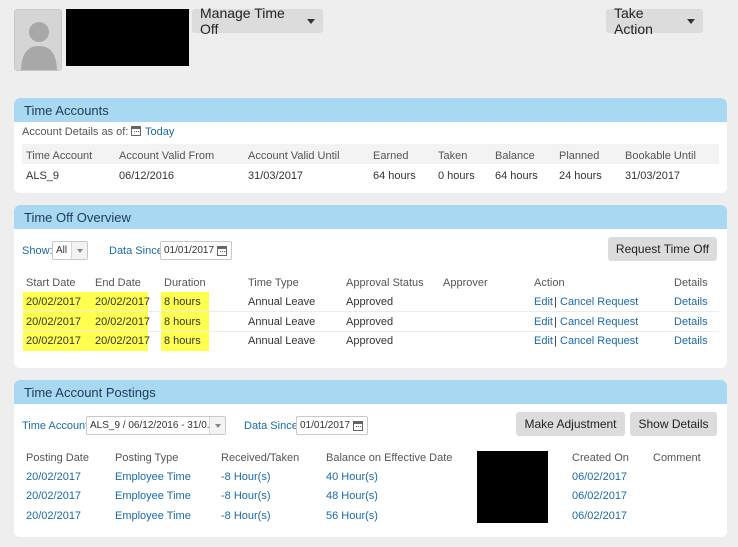 The image size is (738, 547). I want to click on column-header: Details, so click(691, 283).